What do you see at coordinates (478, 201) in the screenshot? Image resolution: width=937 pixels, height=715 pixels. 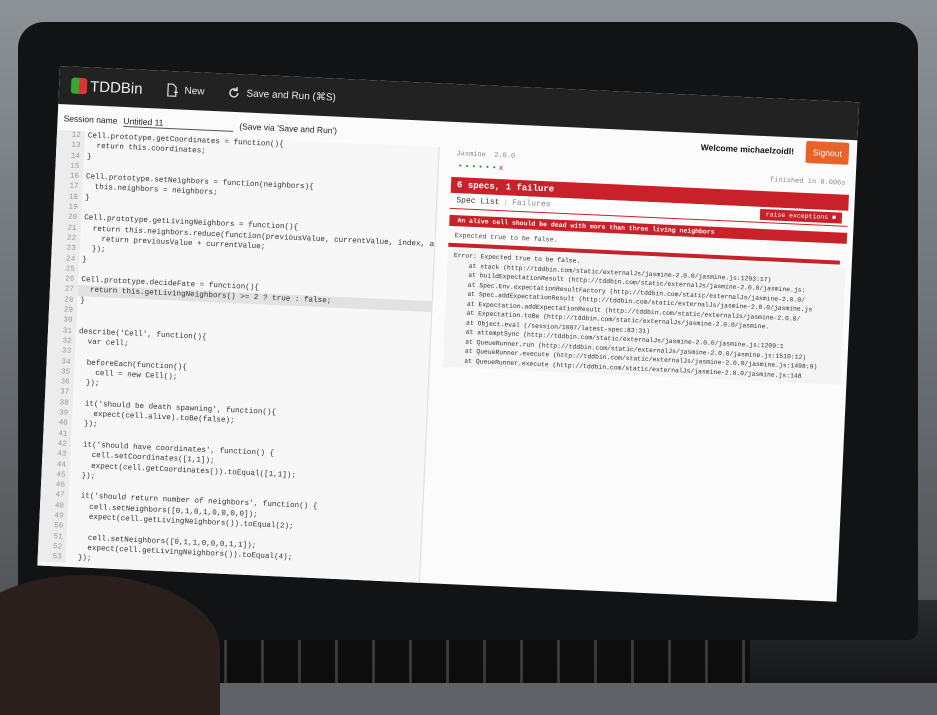 I see `tab-spec-list: Spec List` at bounding box center [478, 201].